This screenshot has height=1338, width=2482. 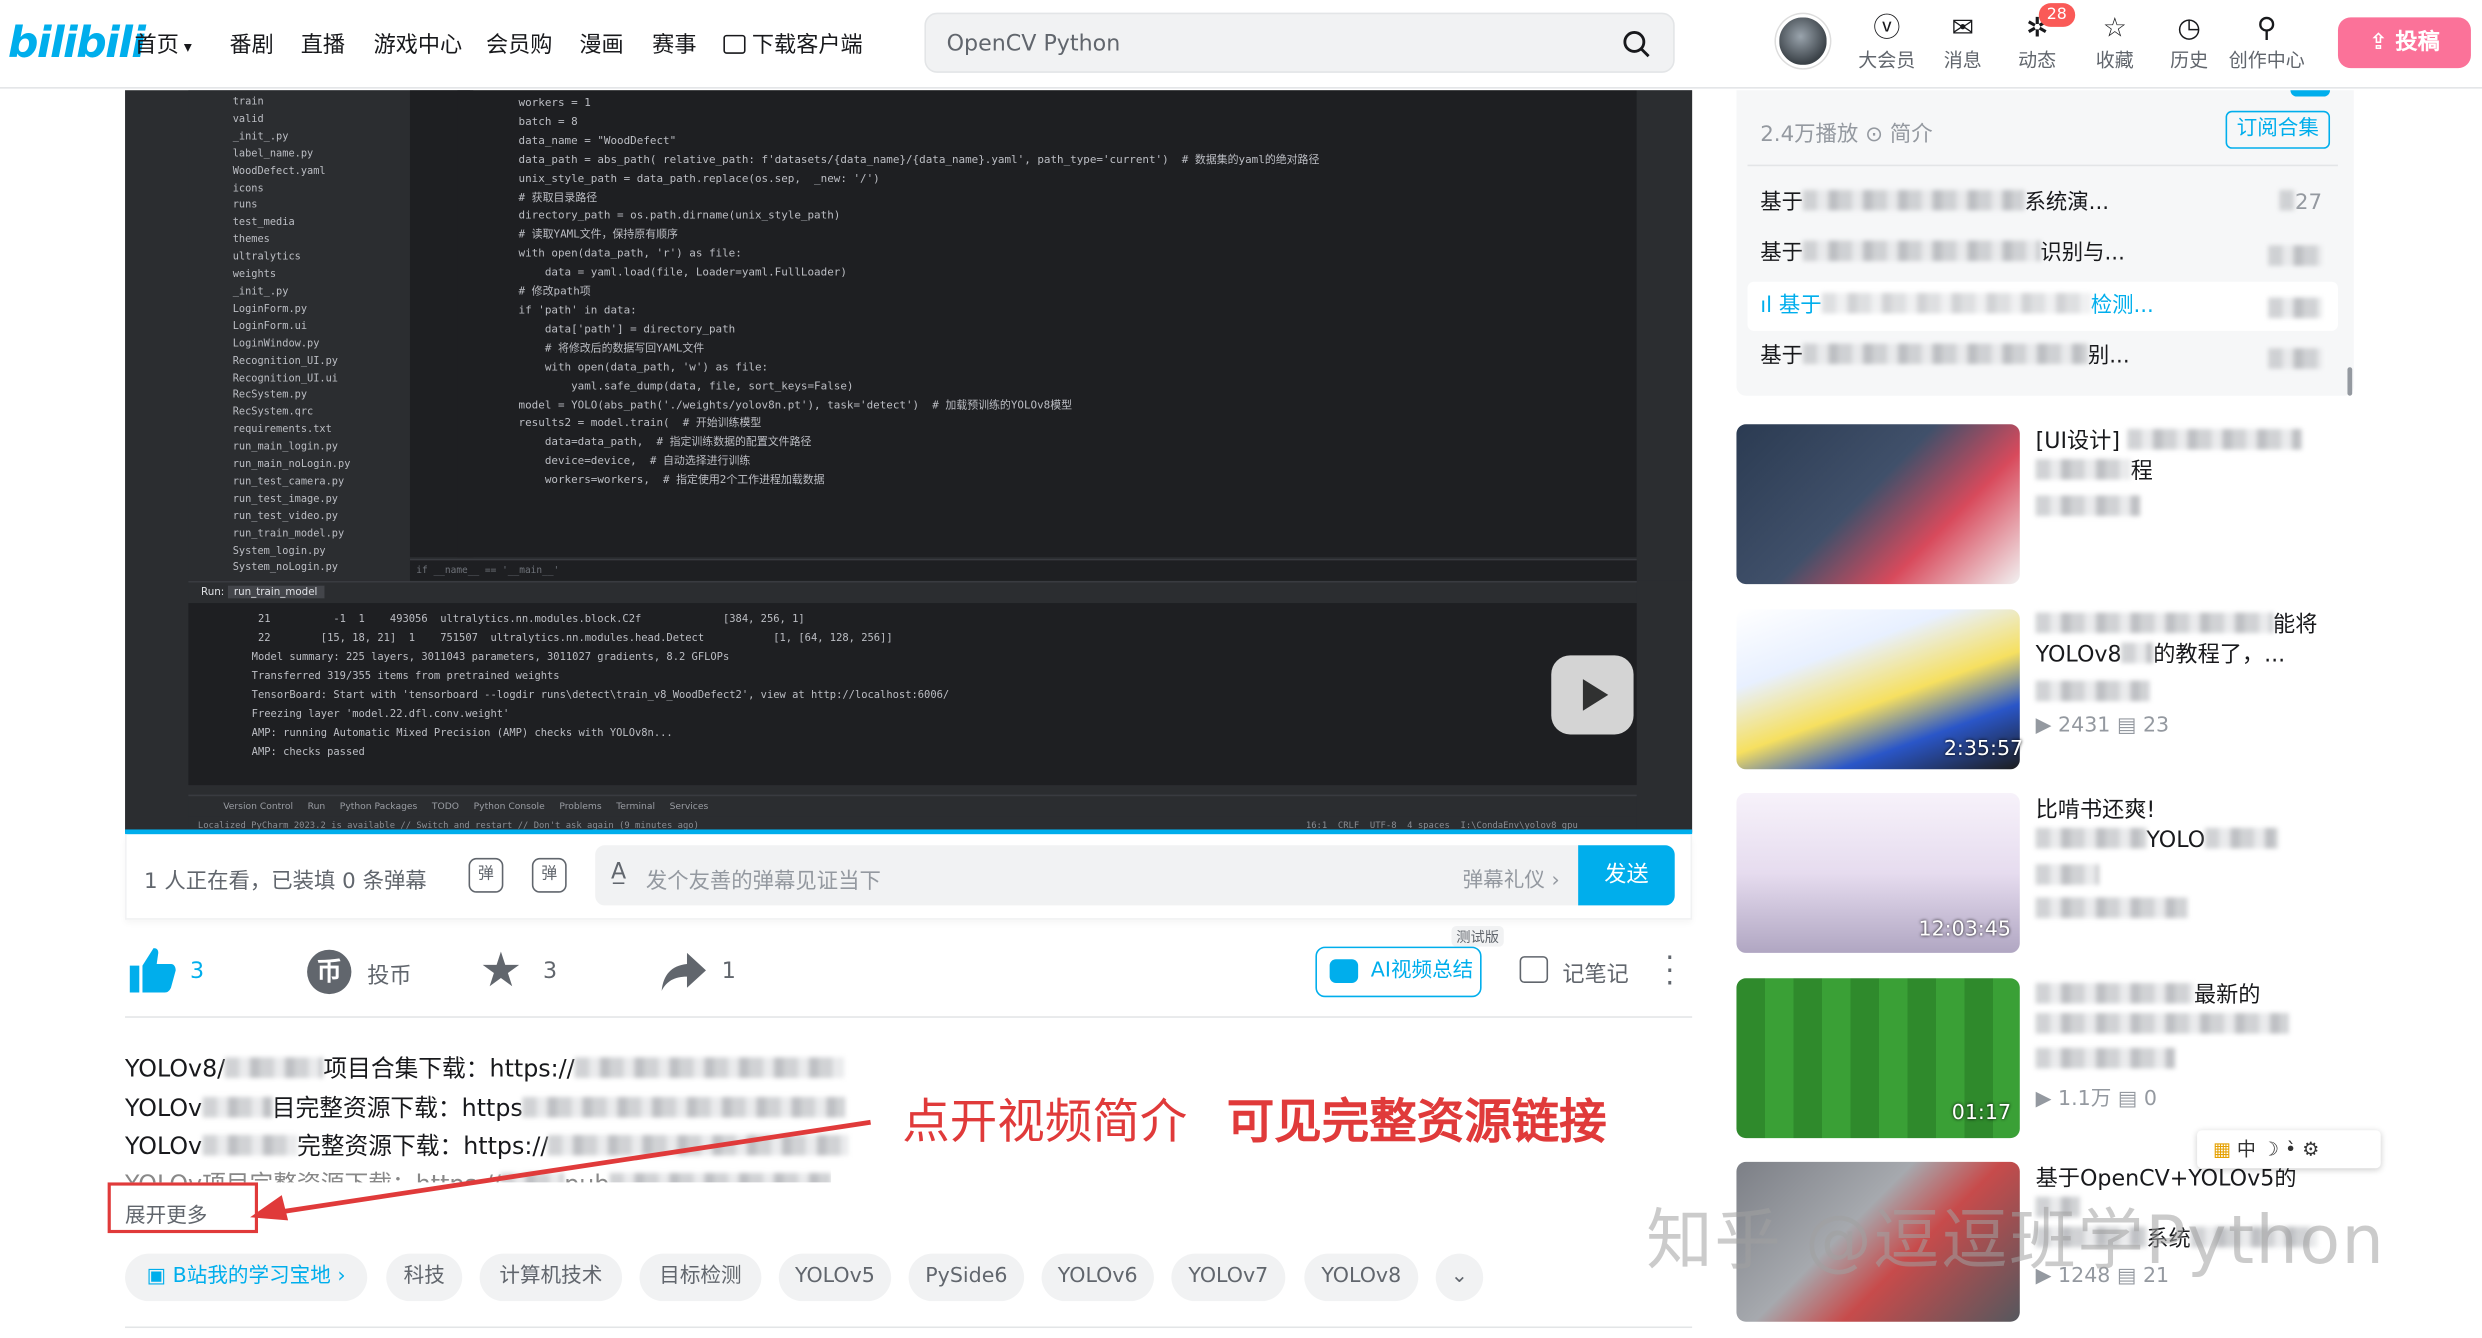 What do you see at coordinates (549, 875) in the screenshot?
I see `danmaku-settings-icon: 弹` at bounding box center [549, 875].